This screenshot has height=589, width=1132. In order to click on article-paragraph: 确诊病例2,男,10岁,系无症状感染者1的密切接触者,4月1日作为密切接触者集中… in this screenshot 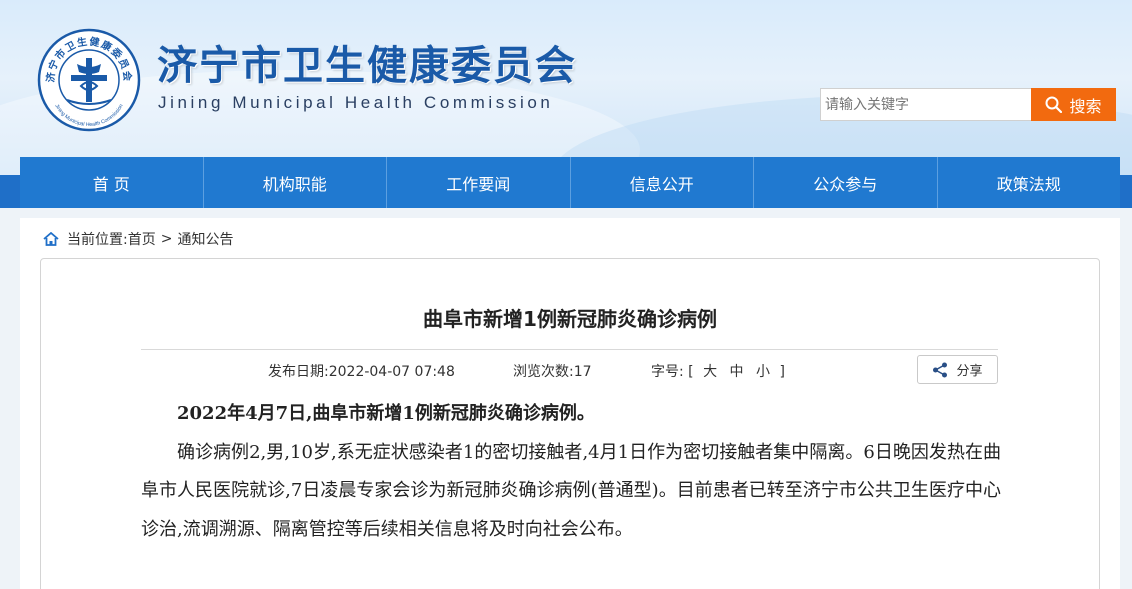, I will do `click(571, 490)`.